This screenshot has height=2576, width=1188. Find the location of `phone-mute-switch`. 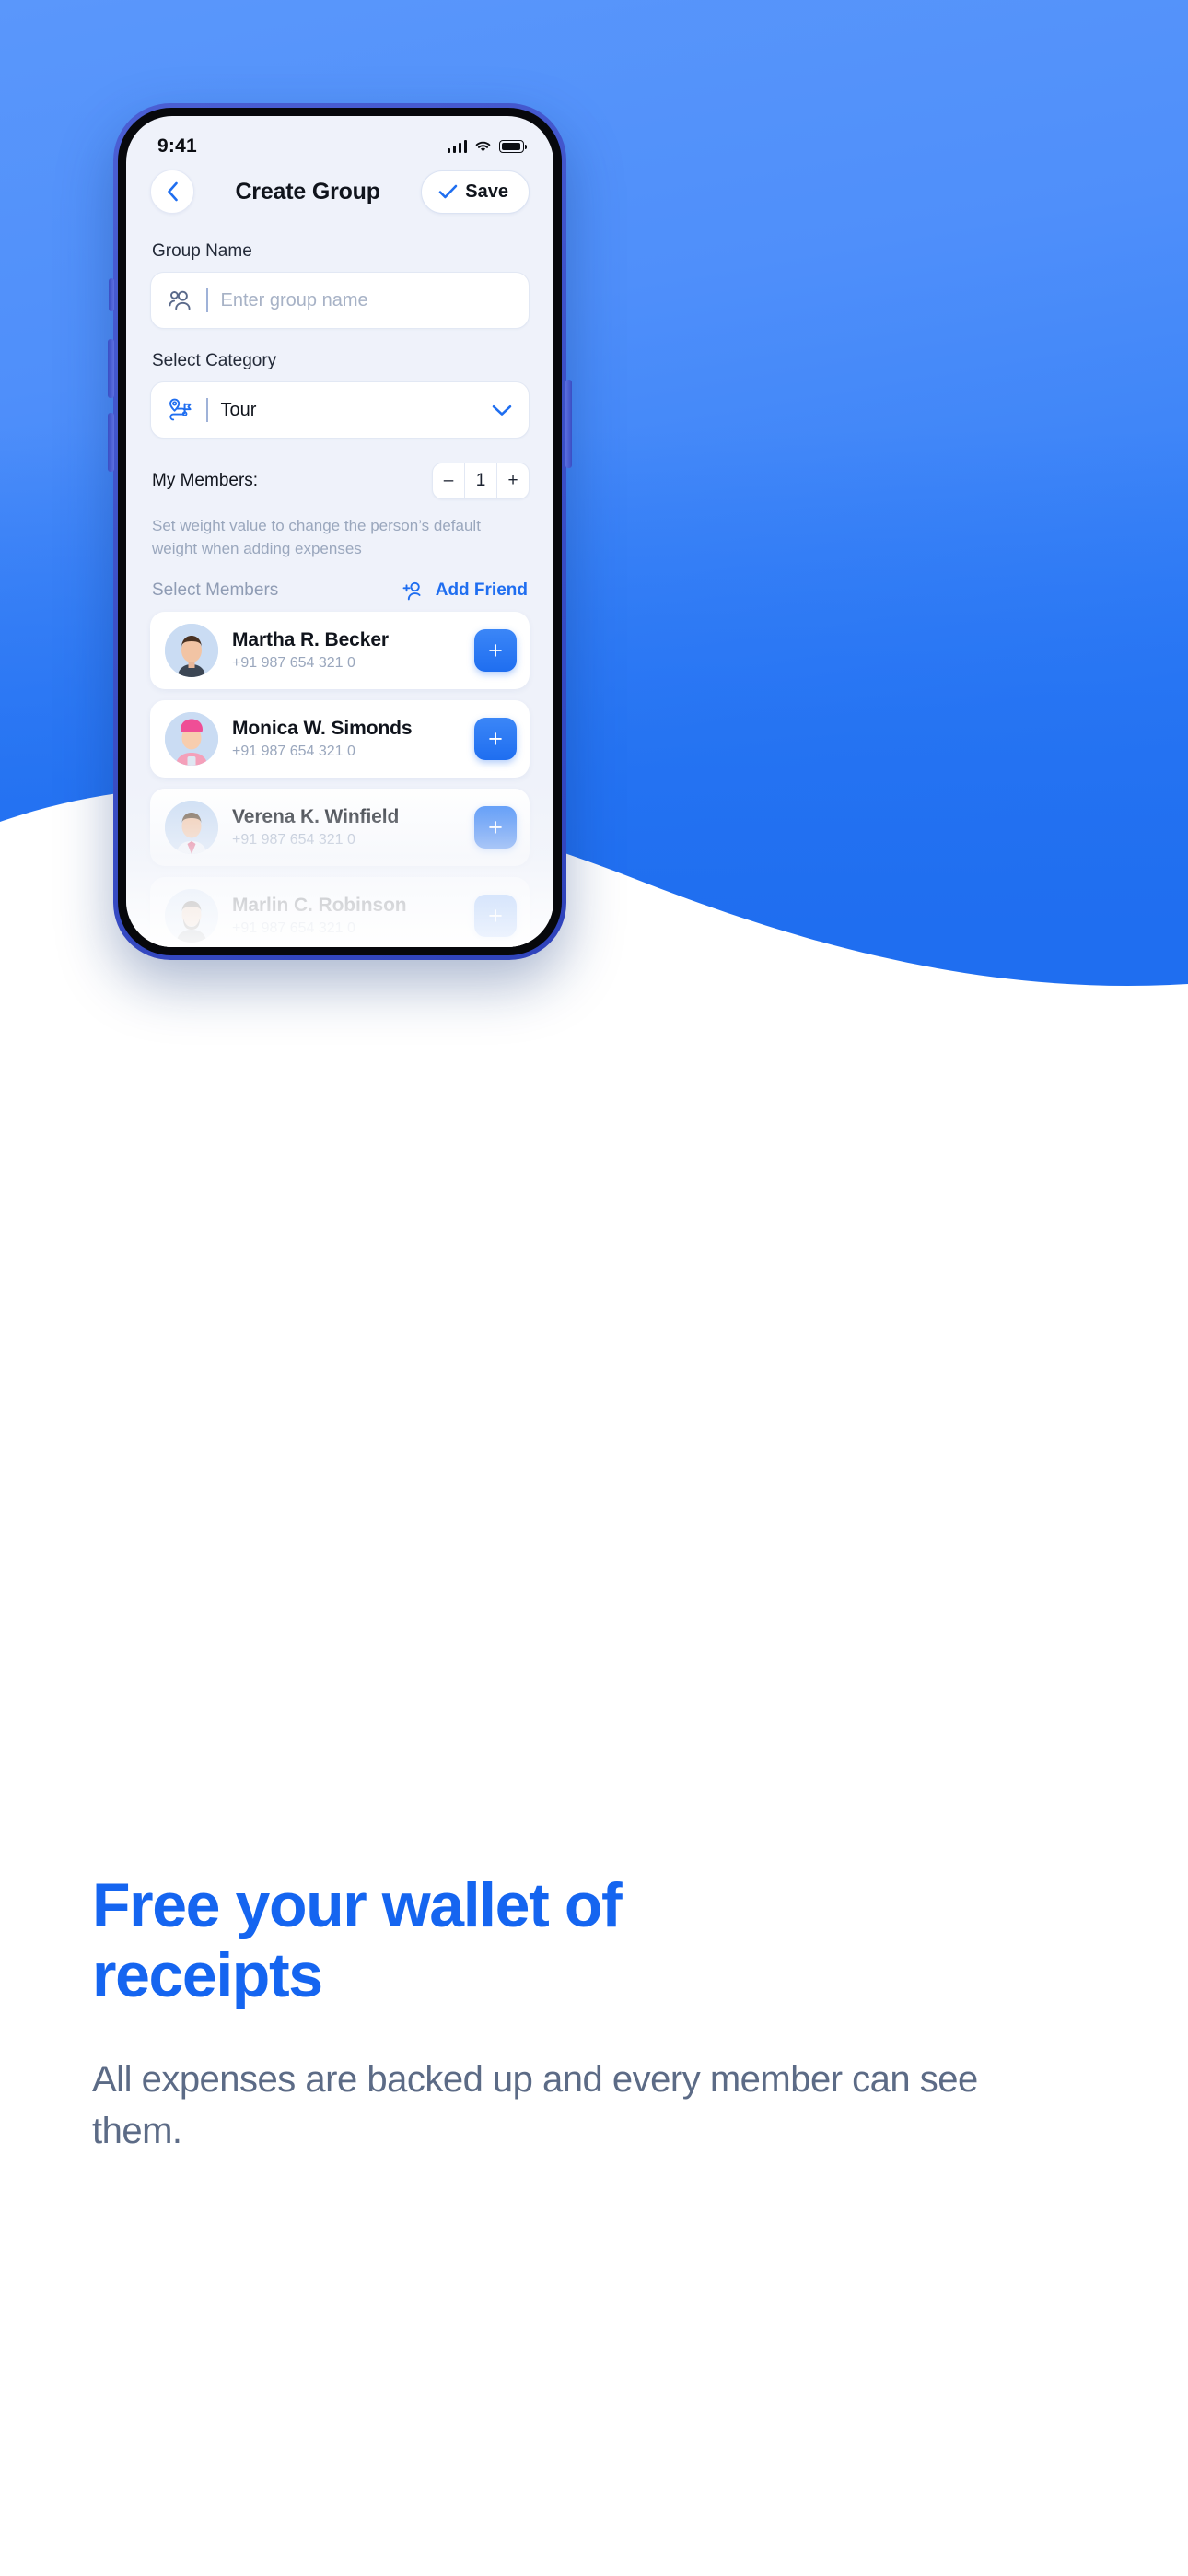

phone-mute-switch is located at coordinates (111, 294).